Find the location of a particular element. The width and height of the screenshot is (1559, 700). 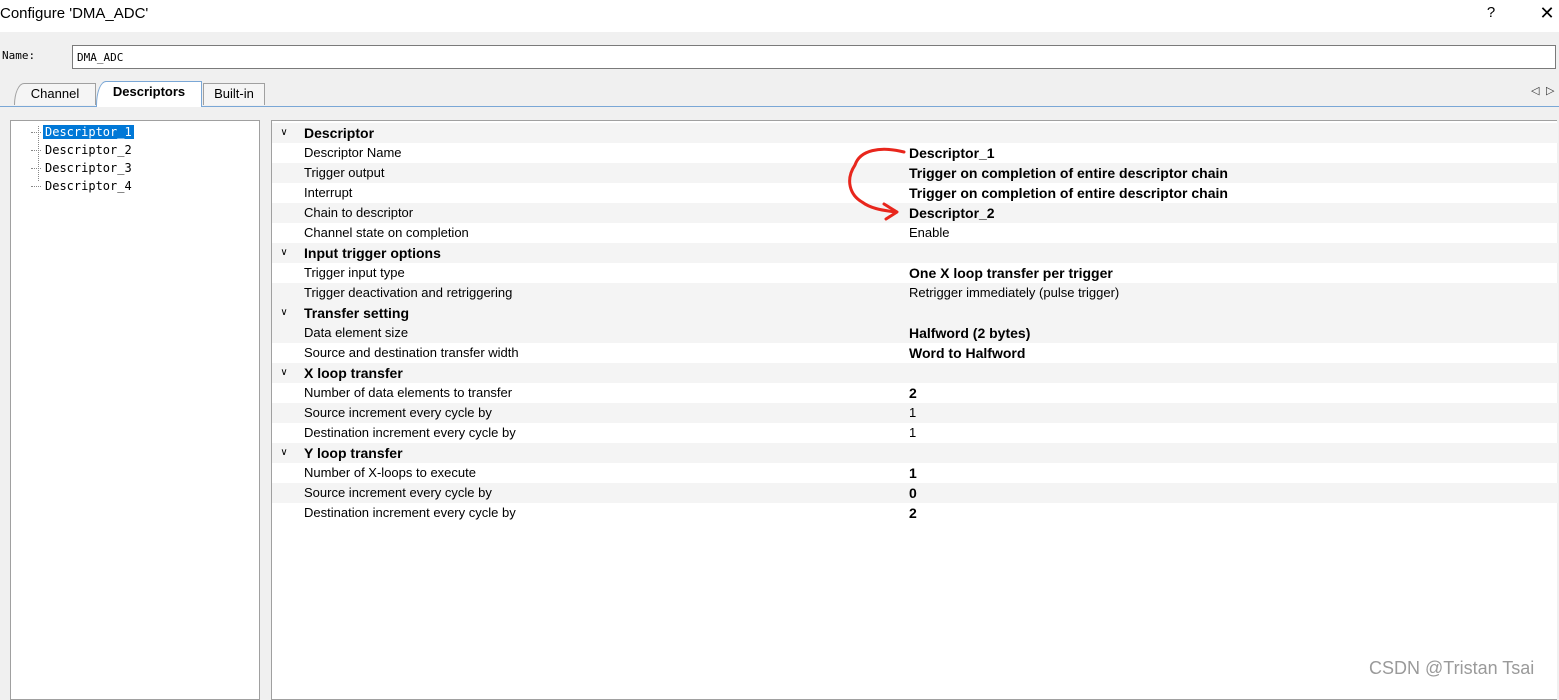

property-name: Descriptor Name is located at coordinates (353, 152).